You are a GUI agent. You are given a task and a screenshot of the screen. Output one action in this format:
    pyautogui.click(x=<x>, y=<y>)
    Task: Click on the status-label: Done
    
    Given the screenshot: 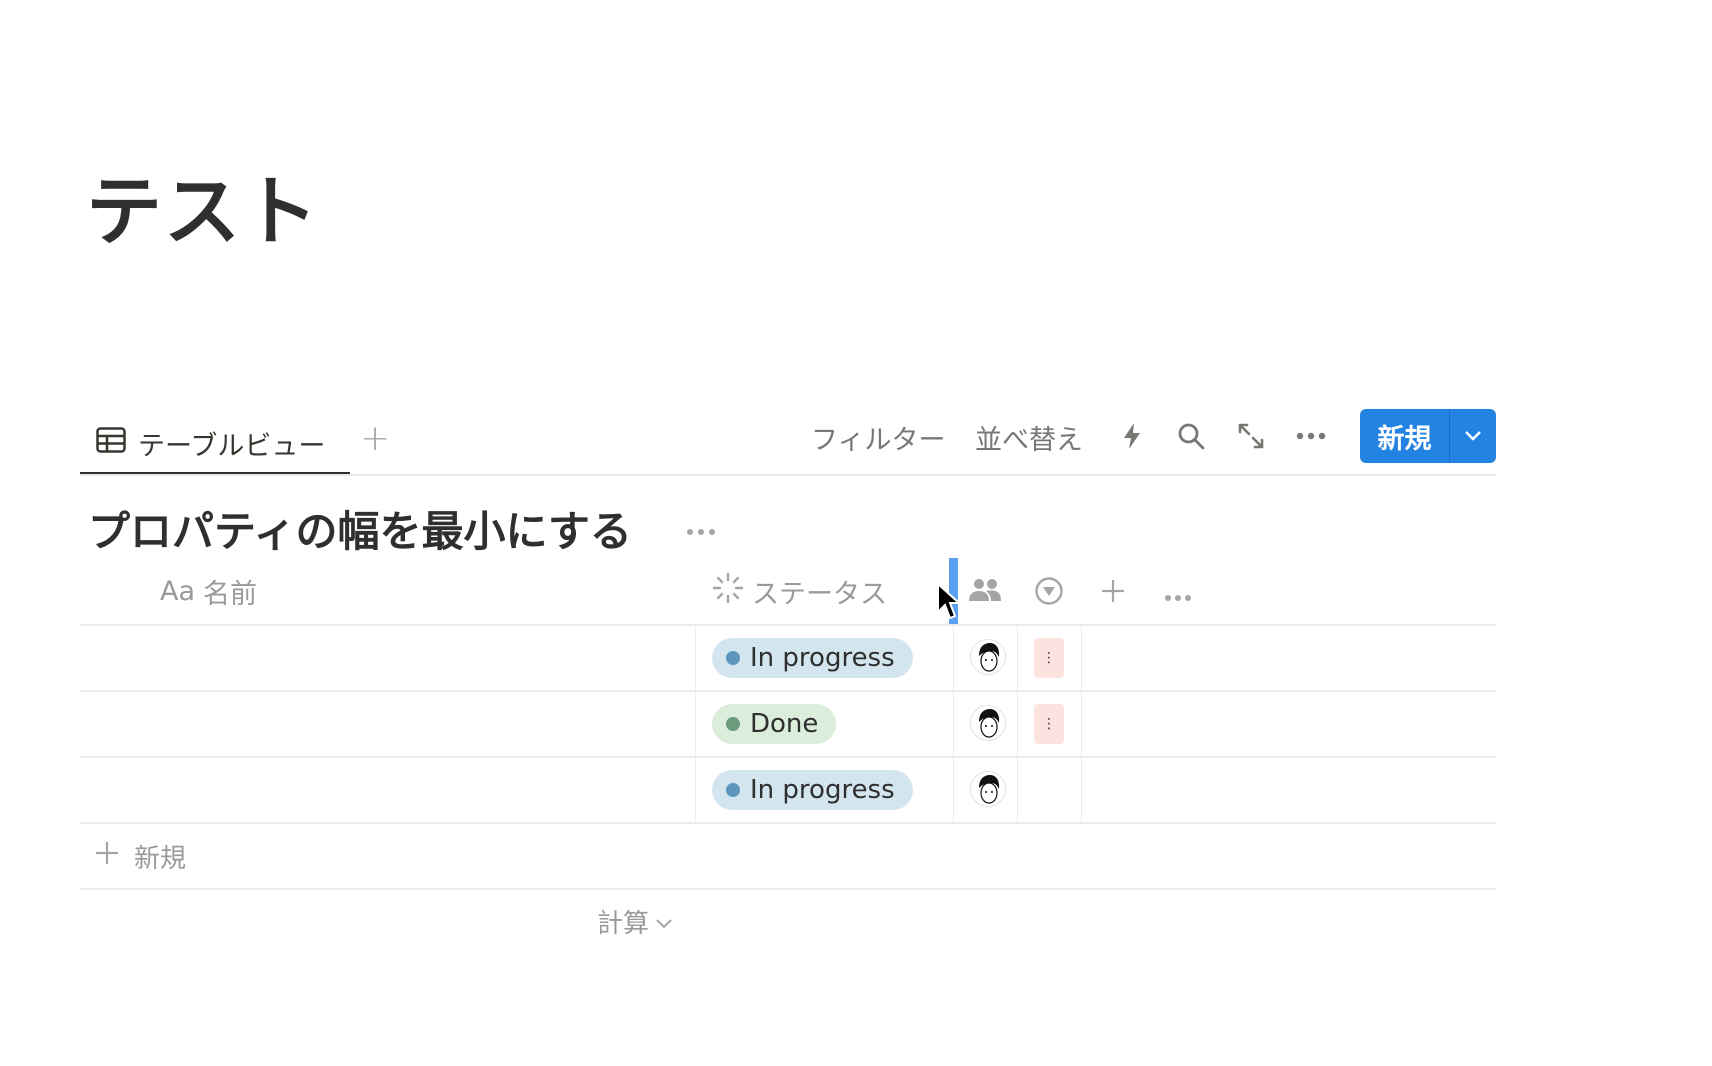 What is the action you would take?
    pyautogui.click(x=784, y=724)
    